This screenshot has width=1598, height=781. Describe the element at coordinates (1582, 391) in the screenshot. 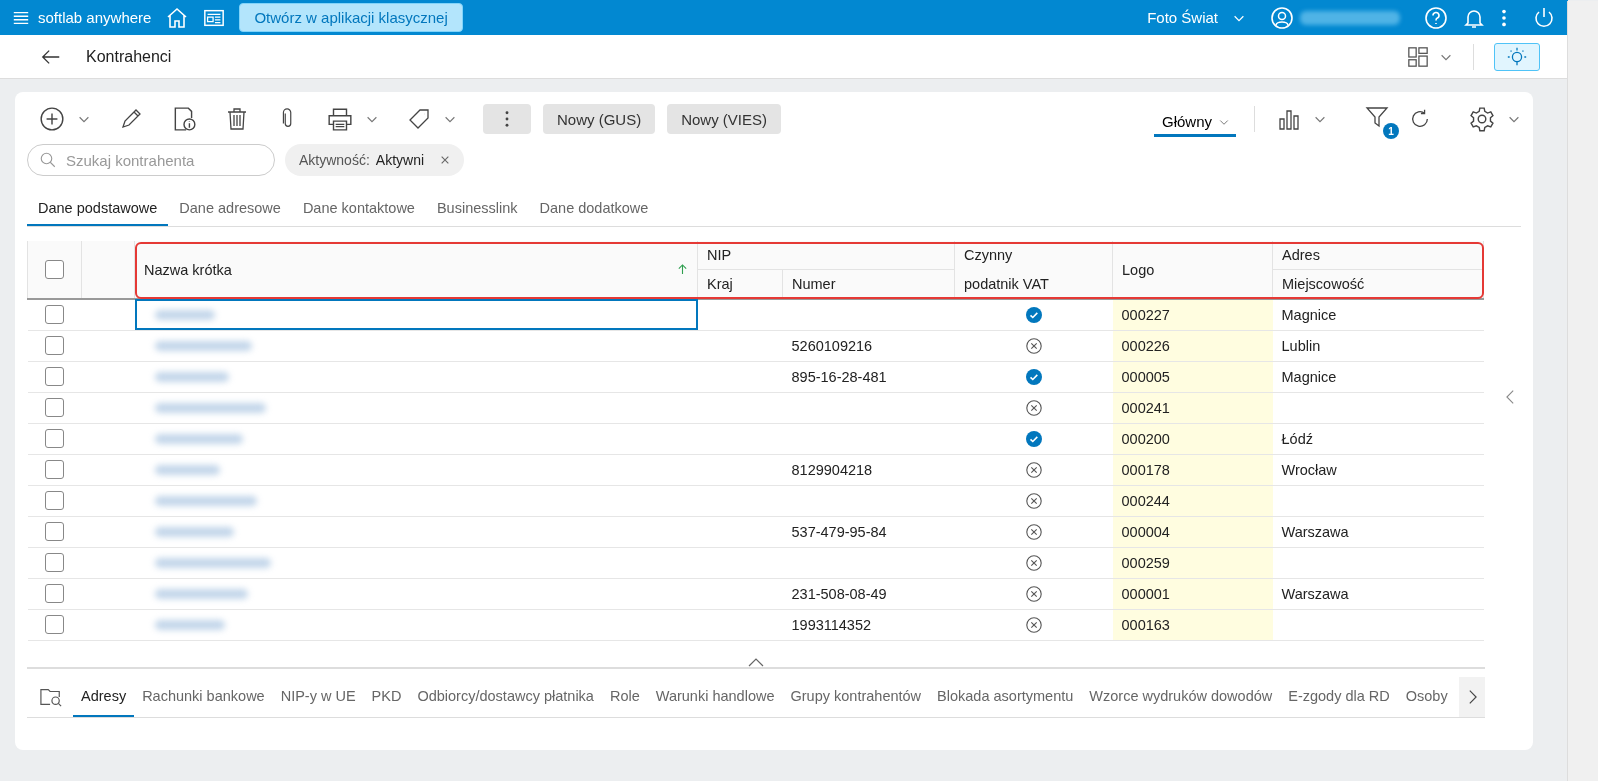

I see `page-scrollbar` at that location.